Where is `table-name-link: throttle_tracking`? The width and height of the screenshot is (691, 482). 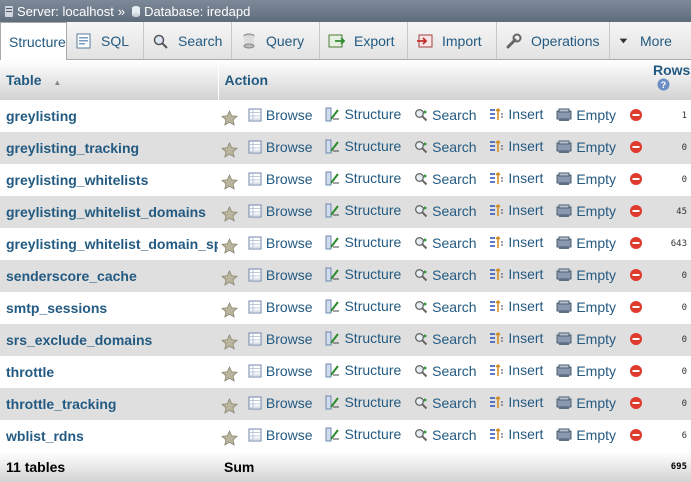 table-name-link: throttle_tracking is located at coordinates (109, 404).